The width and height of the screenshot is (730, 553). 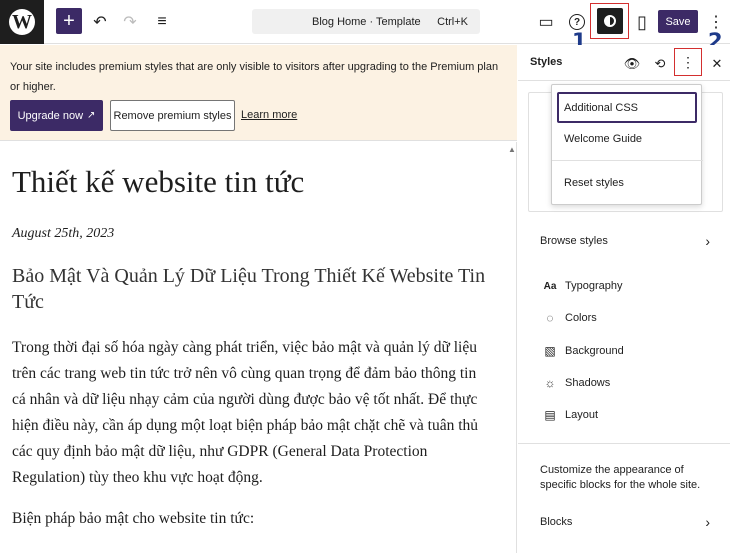 I want to click on sidebar-item-label: Background, so click(x=594, y=351).